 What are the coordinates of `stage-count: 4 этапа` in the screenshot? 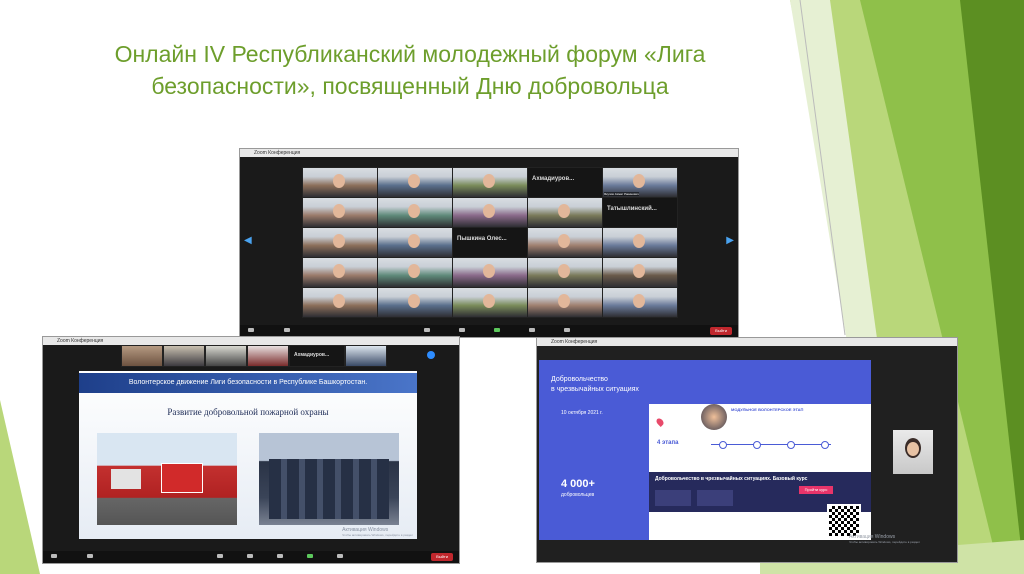 It's located at (668, 443).